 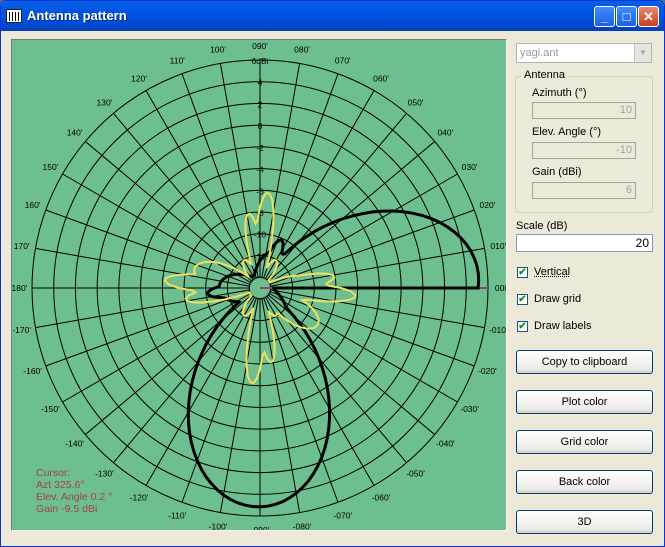 I want to click on angle-label: -080', so click(x=302, y=525).